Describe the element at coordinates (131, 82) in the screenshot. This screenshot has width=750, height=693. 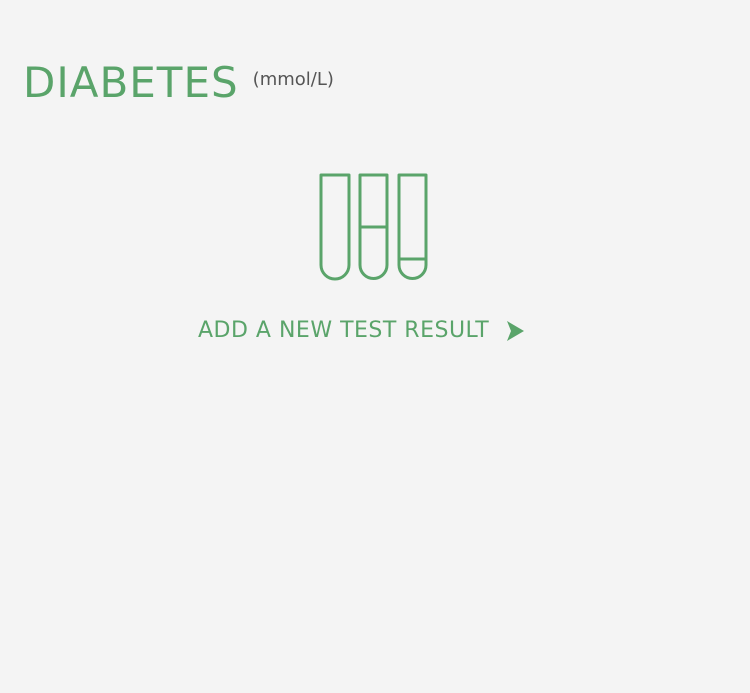
I see `page-title: DIABETES` at that location.